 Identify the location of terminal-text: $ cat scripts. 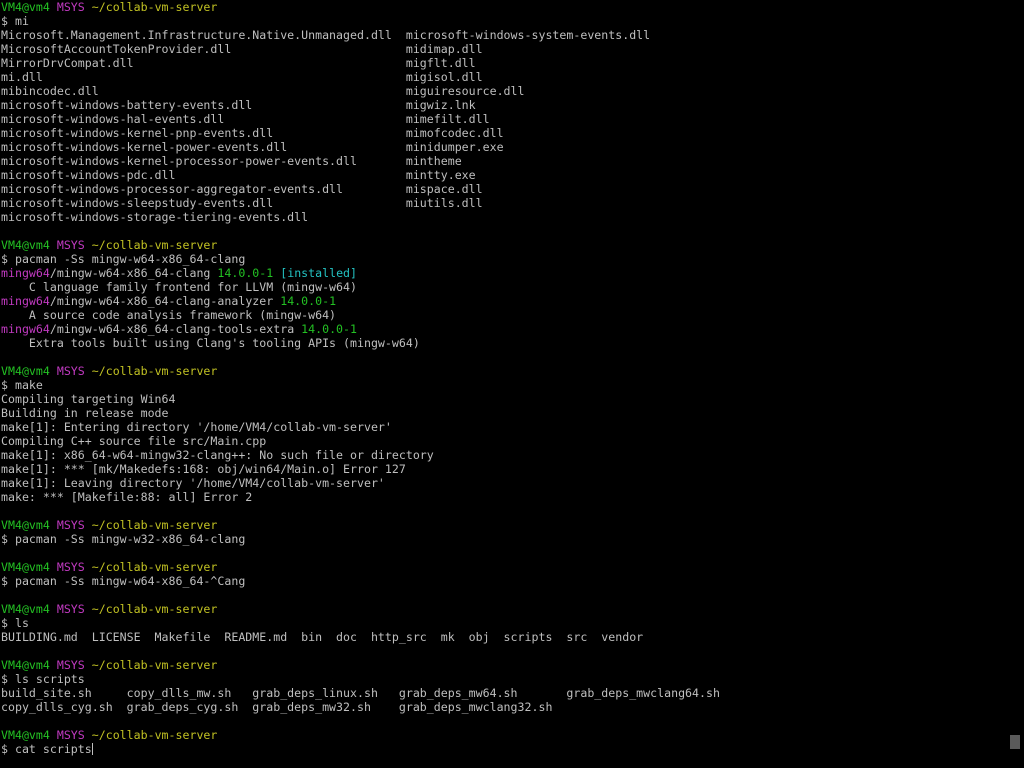
(46, 749).